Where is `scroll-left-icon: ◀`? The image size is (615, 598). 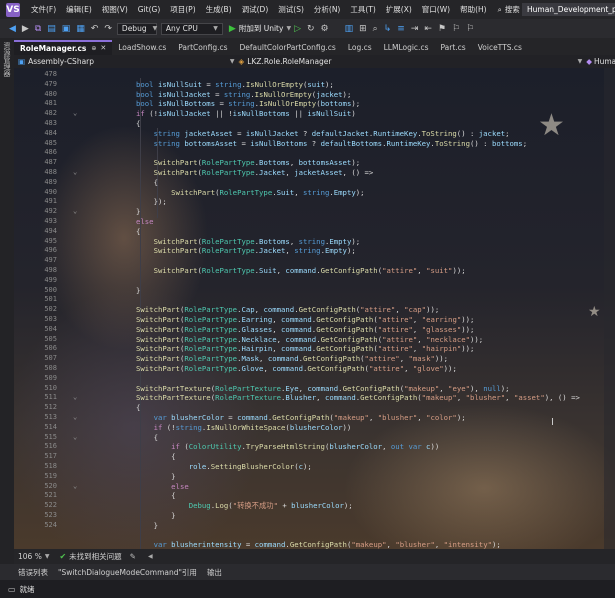 scroll-left-icon: ◀ is located at coordinates (150, 556).